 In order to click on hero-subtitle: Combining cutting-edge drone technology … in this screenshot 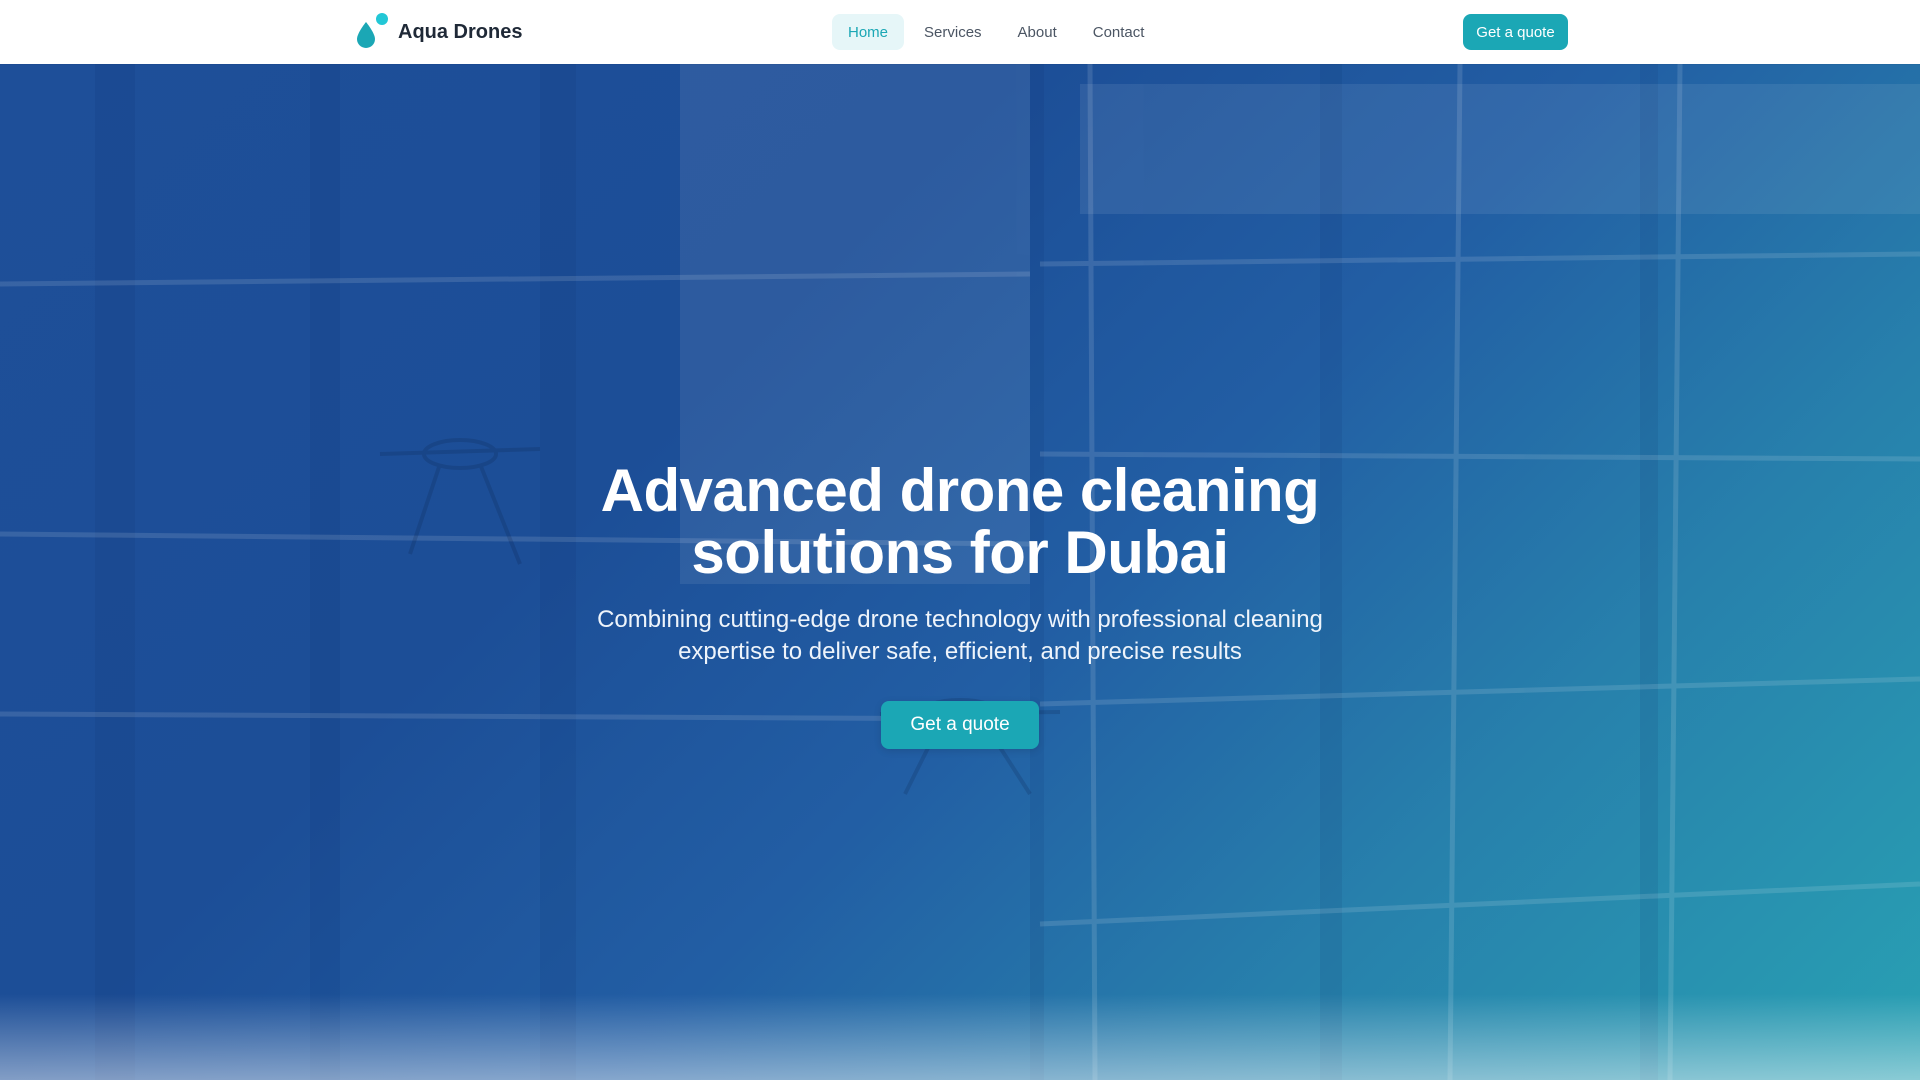, I will do `click(960, 636)`.